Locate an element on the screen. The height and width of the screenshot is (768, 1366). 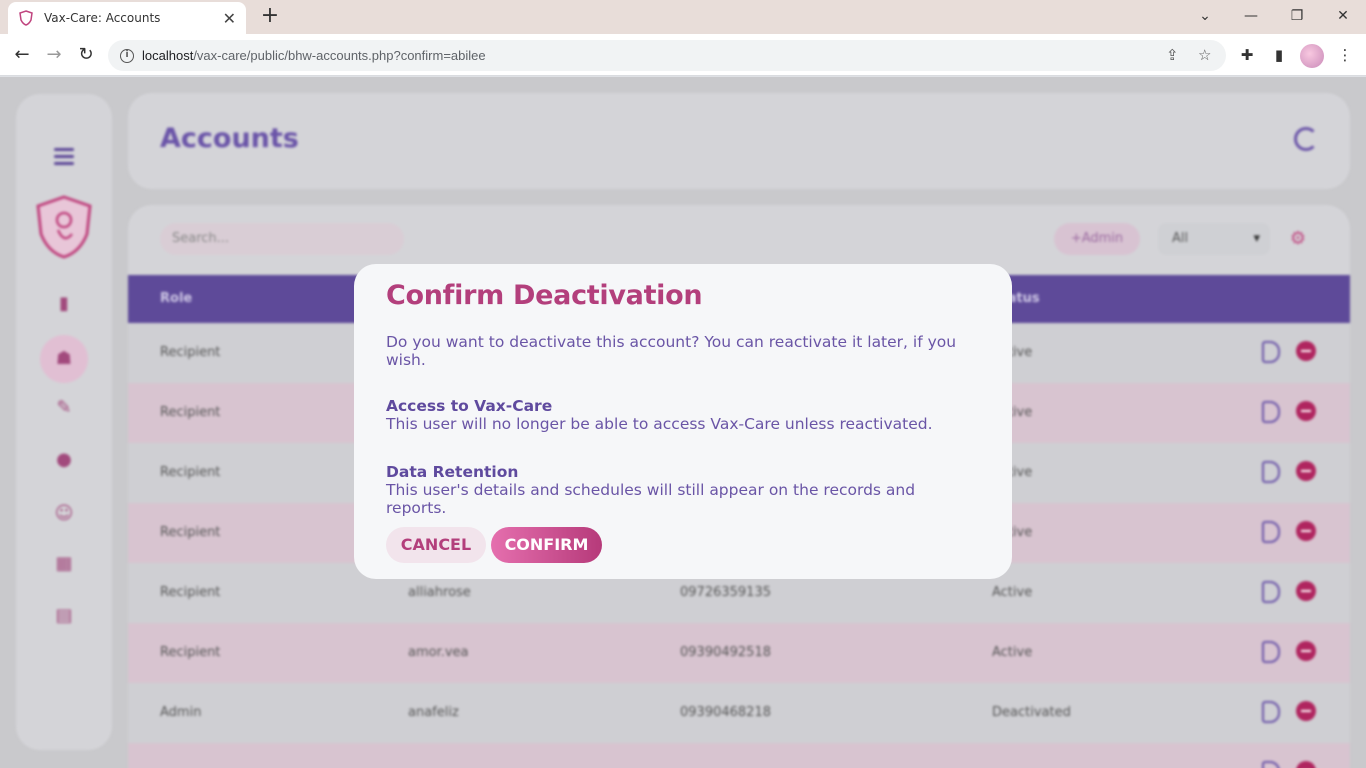
logout-icon is located at coordinates (1306, 139).